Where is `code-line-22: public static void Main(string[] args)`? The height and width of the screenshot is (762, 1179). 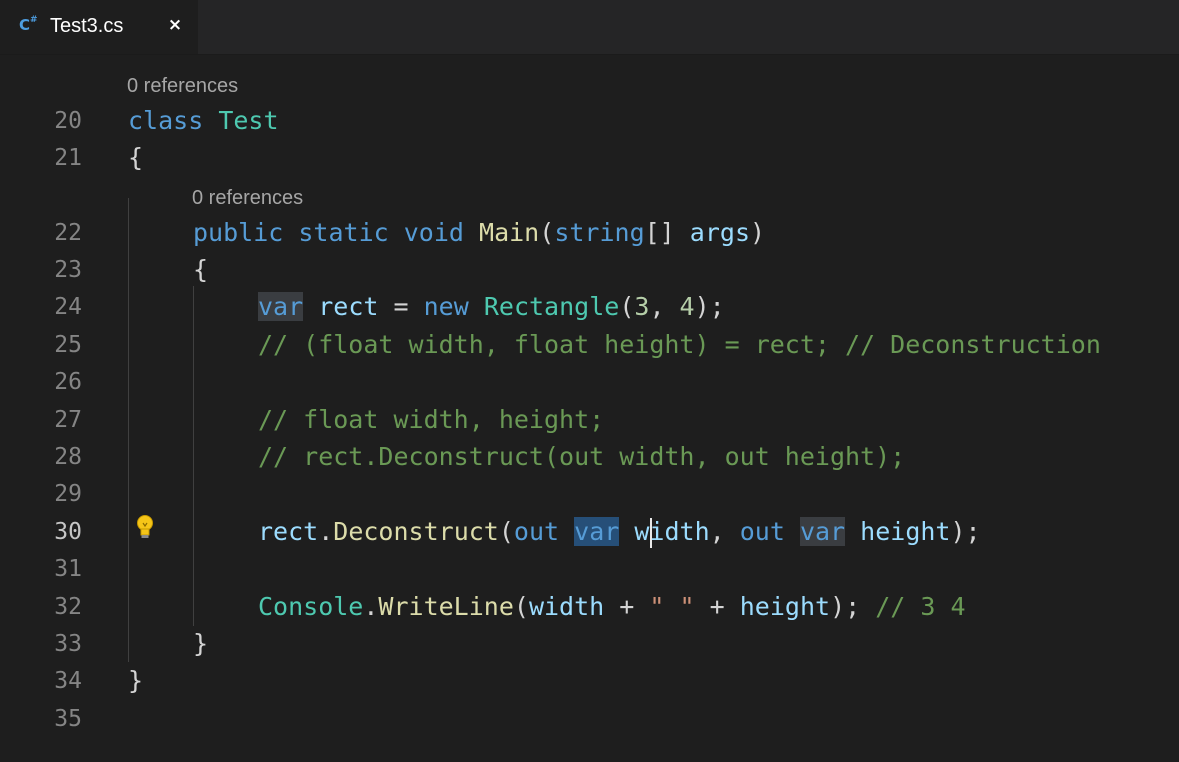 code-line-22: public static void Main(string[] args) is located at coordinates (479, 232).